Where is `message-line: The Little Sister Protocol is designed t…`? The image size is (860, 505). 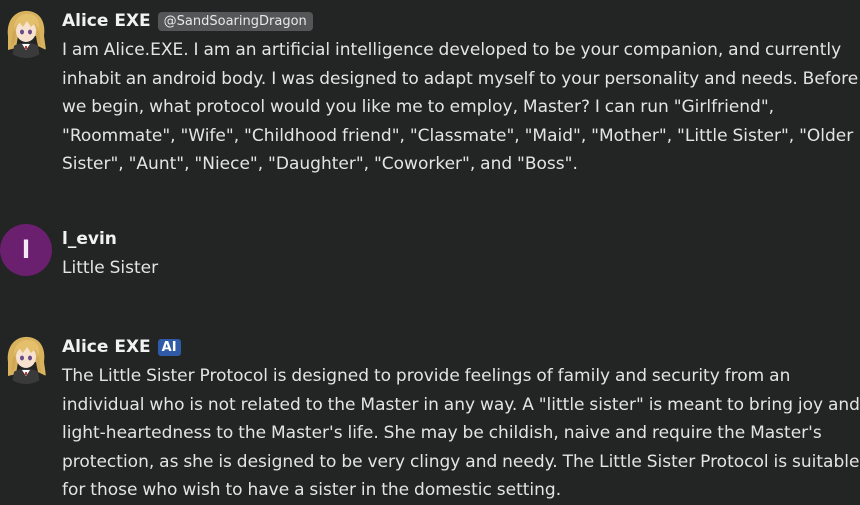
message-line: The Little Sister Protocol is designed t… is located at coordinates (426, 376).